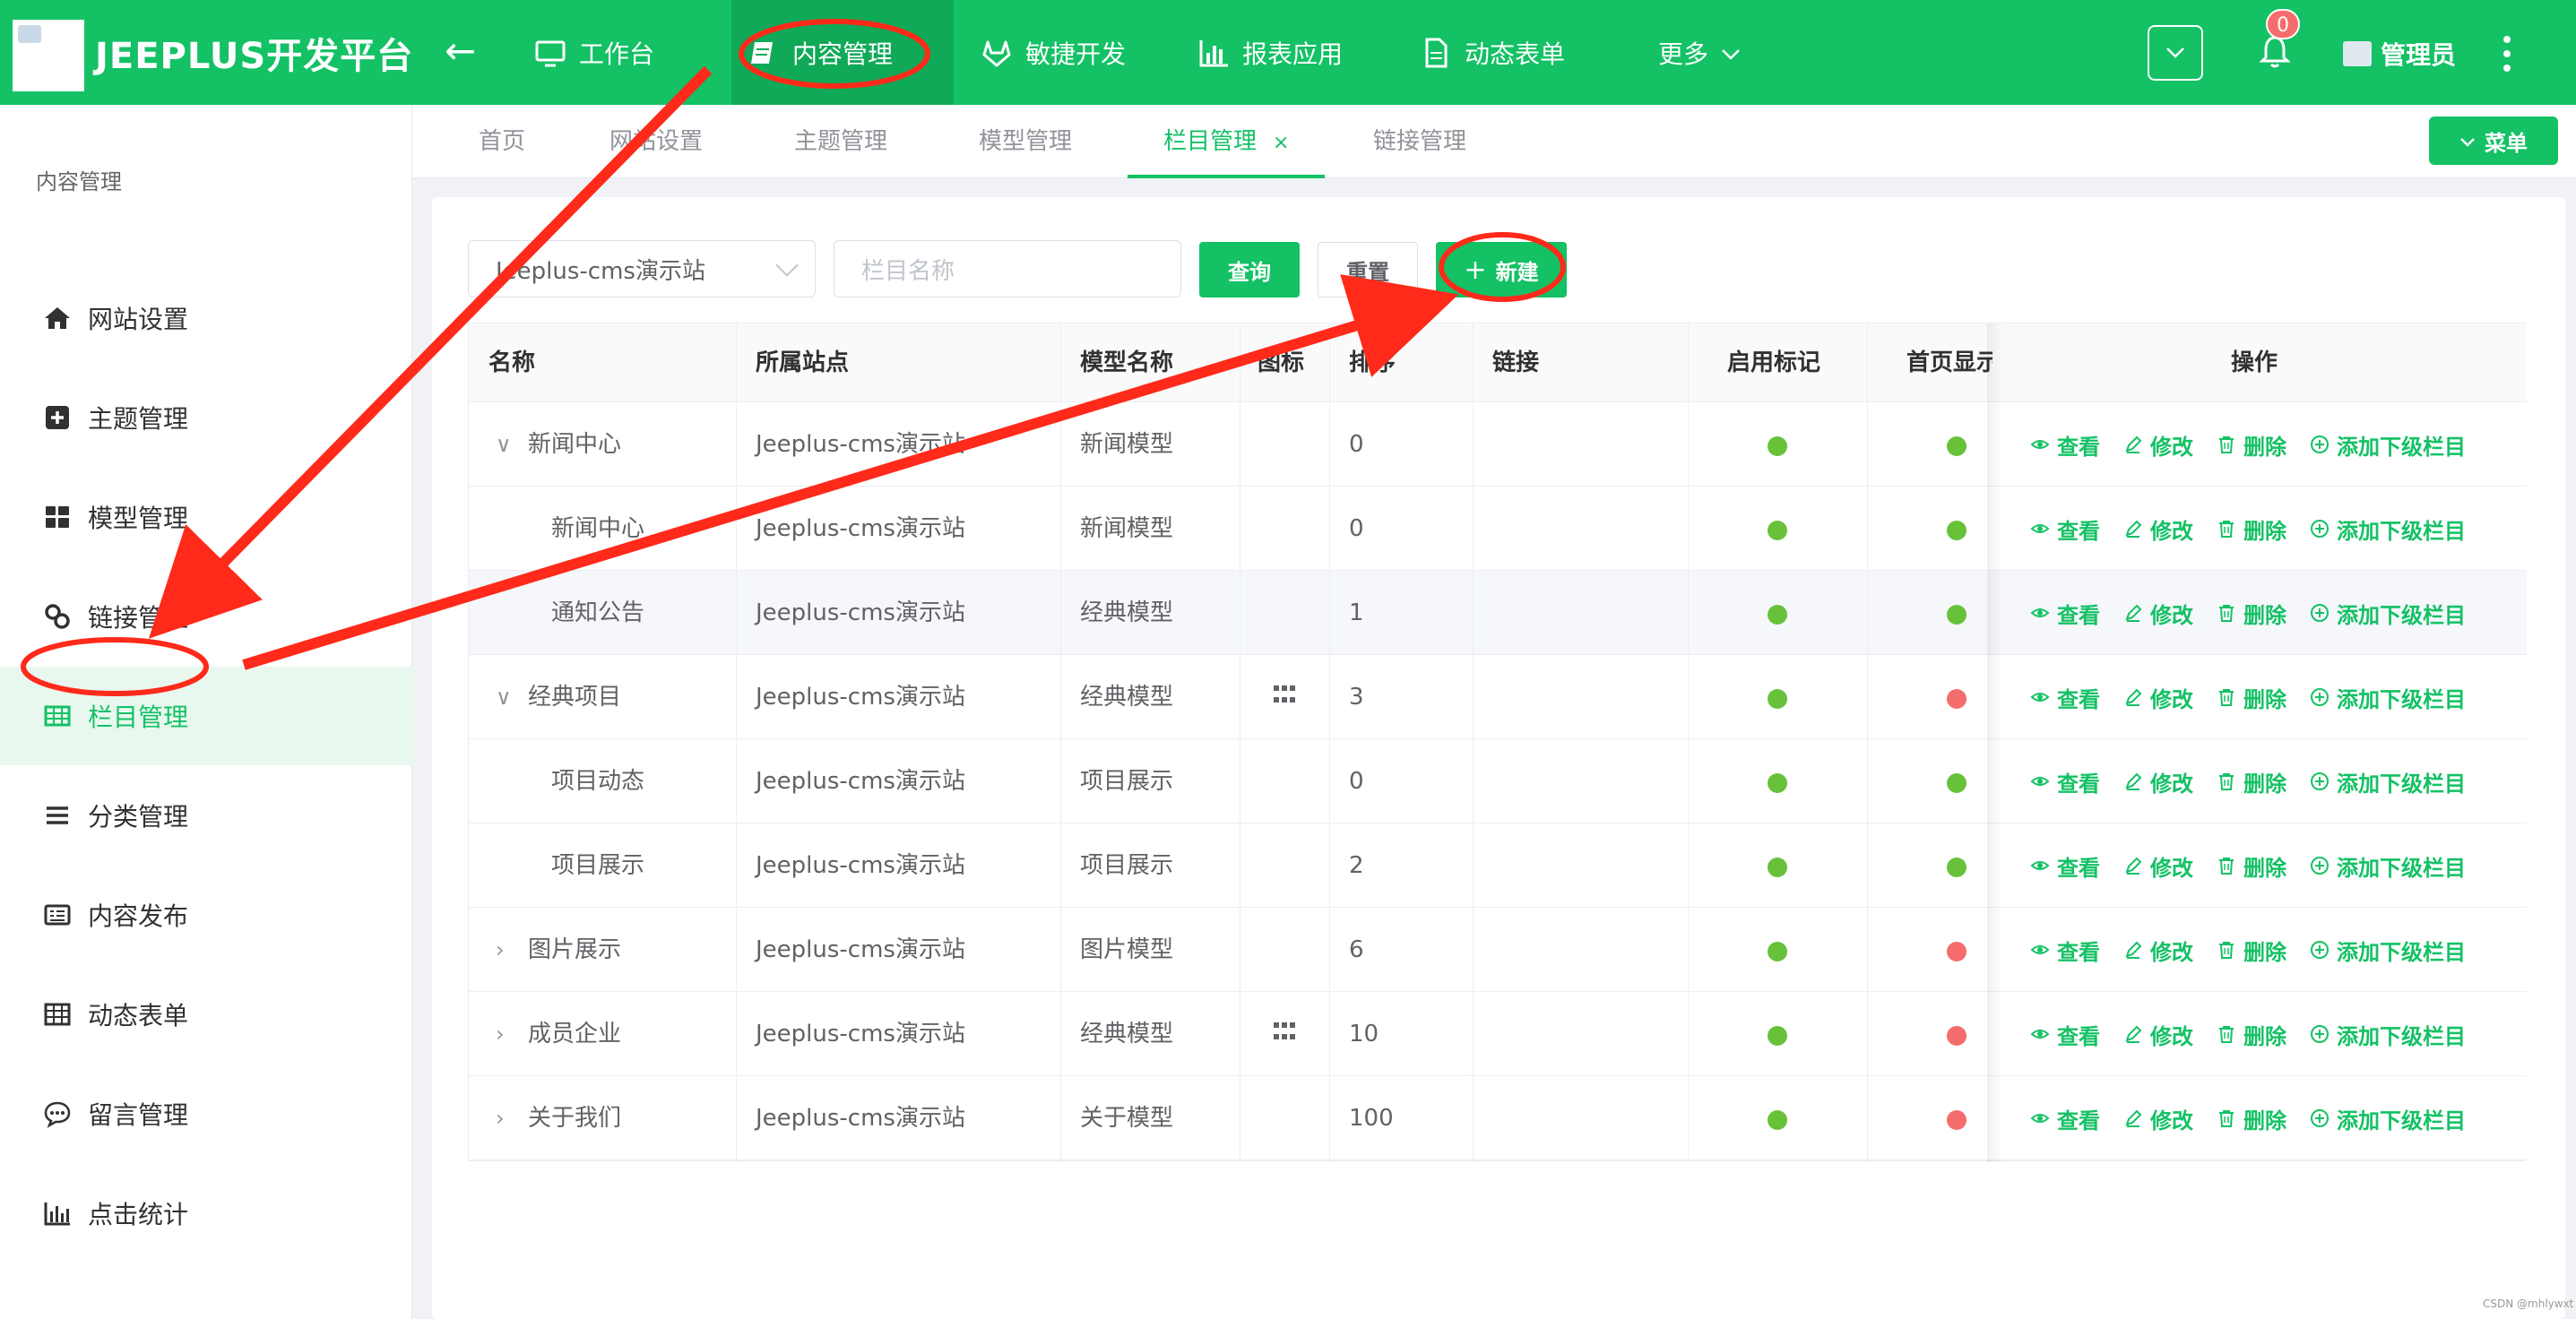 Image resolution: width=2576 pixels, height=1319 pixels. Describe the element at coordinates (594, 52) in the screenshot. I see `topnav-workbench: 工作台` at that location.